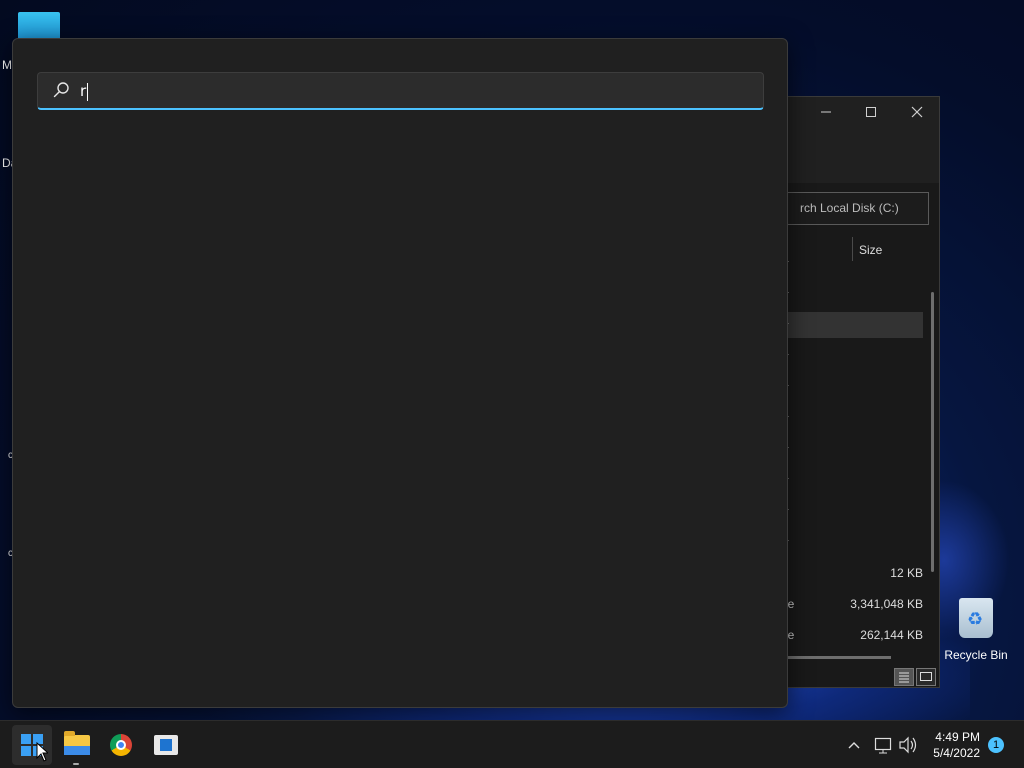 The width and height of the screenshot is (1024, 768). Describe the element at coordinates (512, 744) in the screenshot. I see `taskbar: 4:49 PM 5/4/2022 1` at that location.